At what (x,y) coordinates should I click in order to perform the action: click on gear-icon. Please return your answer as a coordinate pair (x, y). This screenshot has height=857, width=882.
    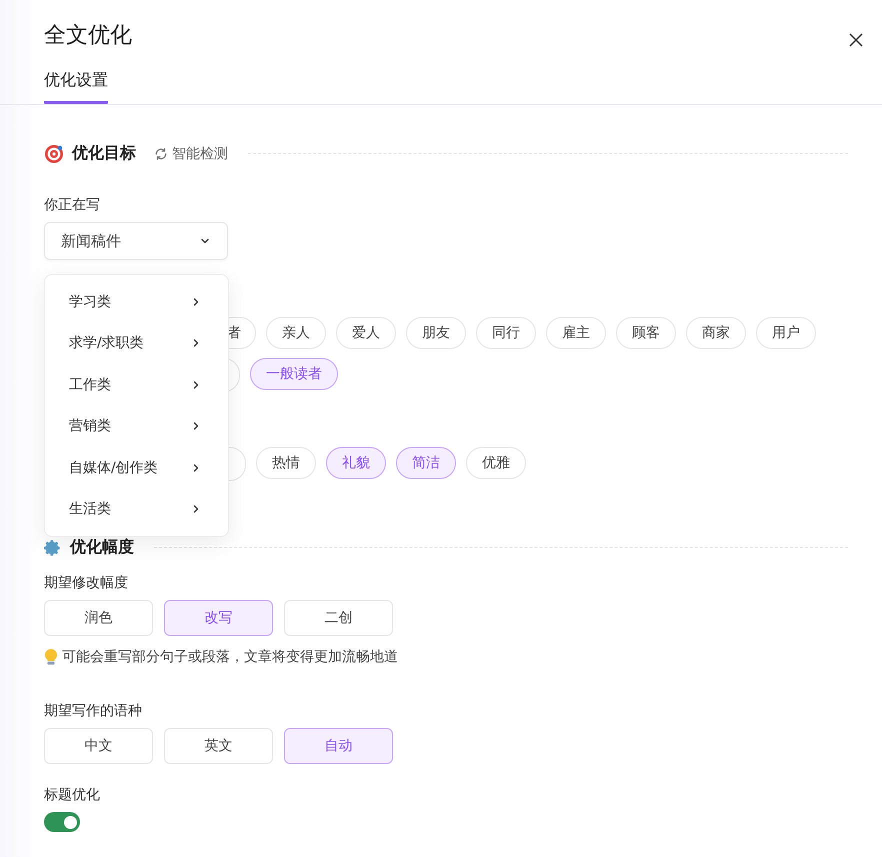
    Looking at the image, I should click on (53, 547).